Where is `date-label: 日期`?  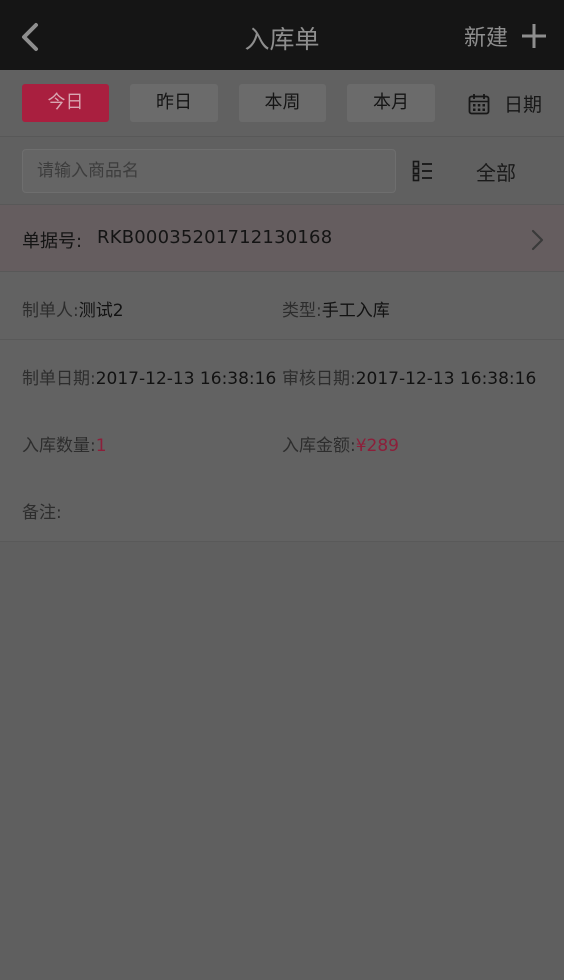
date-label: 日期 is located at coordinates (523, 105).